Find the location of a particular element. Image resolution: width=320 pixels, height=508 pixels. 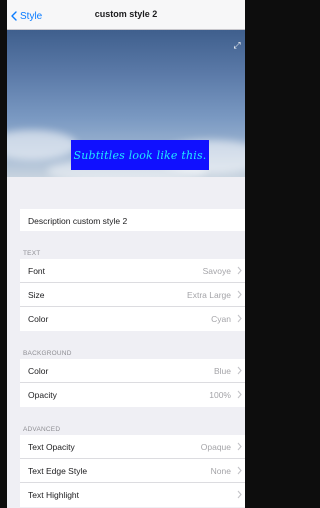

text-settings-group: Font Savoye Size Extra Large Color Cyan is located at coordinates (132, 295).